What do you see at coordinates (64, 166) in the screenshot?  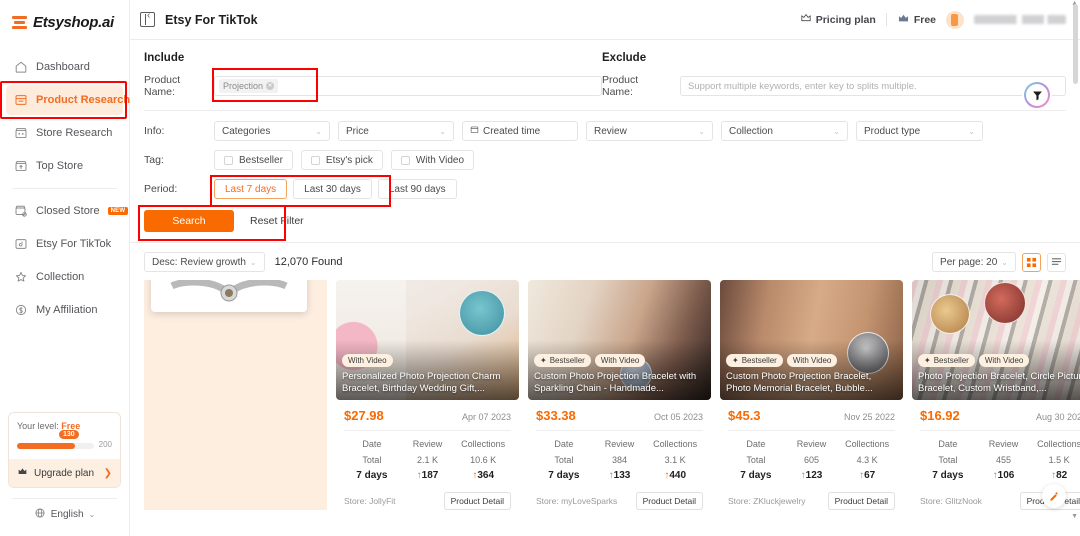 I see `sidebar-item-top-store: Top Store` at bounding box center [64, 166].